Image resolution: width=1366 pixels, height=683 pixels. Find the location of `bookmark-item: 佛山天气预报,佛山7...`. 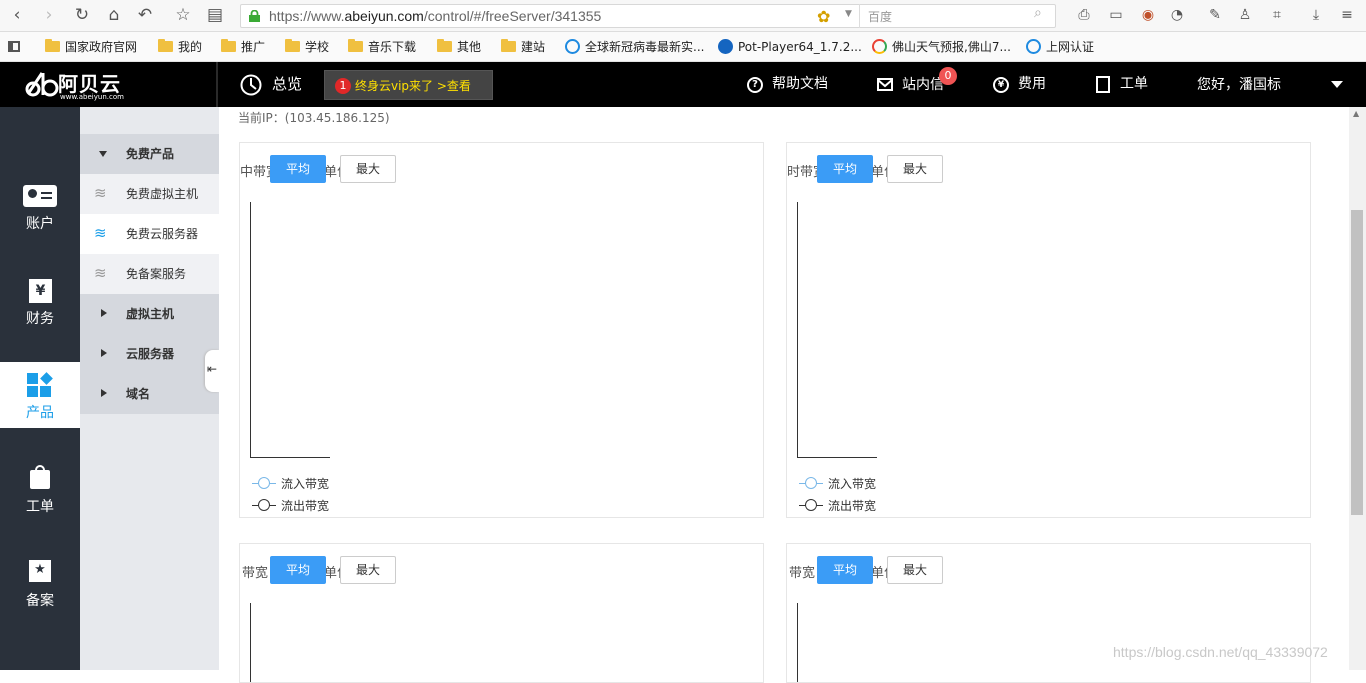

bookmark-item: 佛山天气预报,佛山7... is located at coordinates (941, 47).